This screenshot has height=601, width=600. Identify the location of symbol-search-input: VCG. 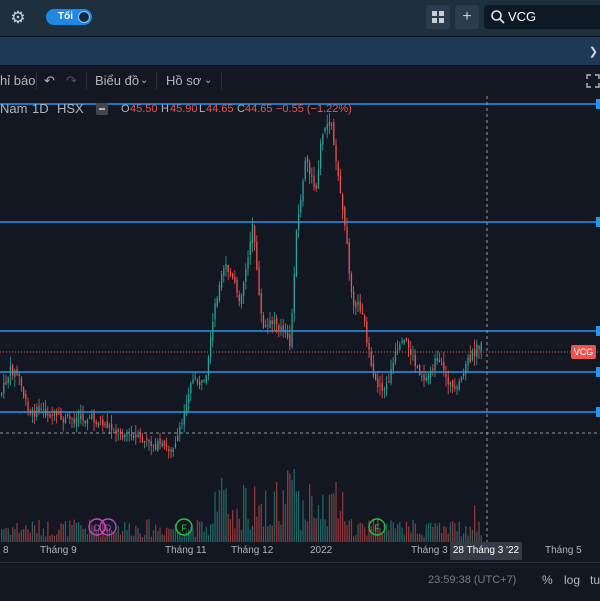
(542, 17).